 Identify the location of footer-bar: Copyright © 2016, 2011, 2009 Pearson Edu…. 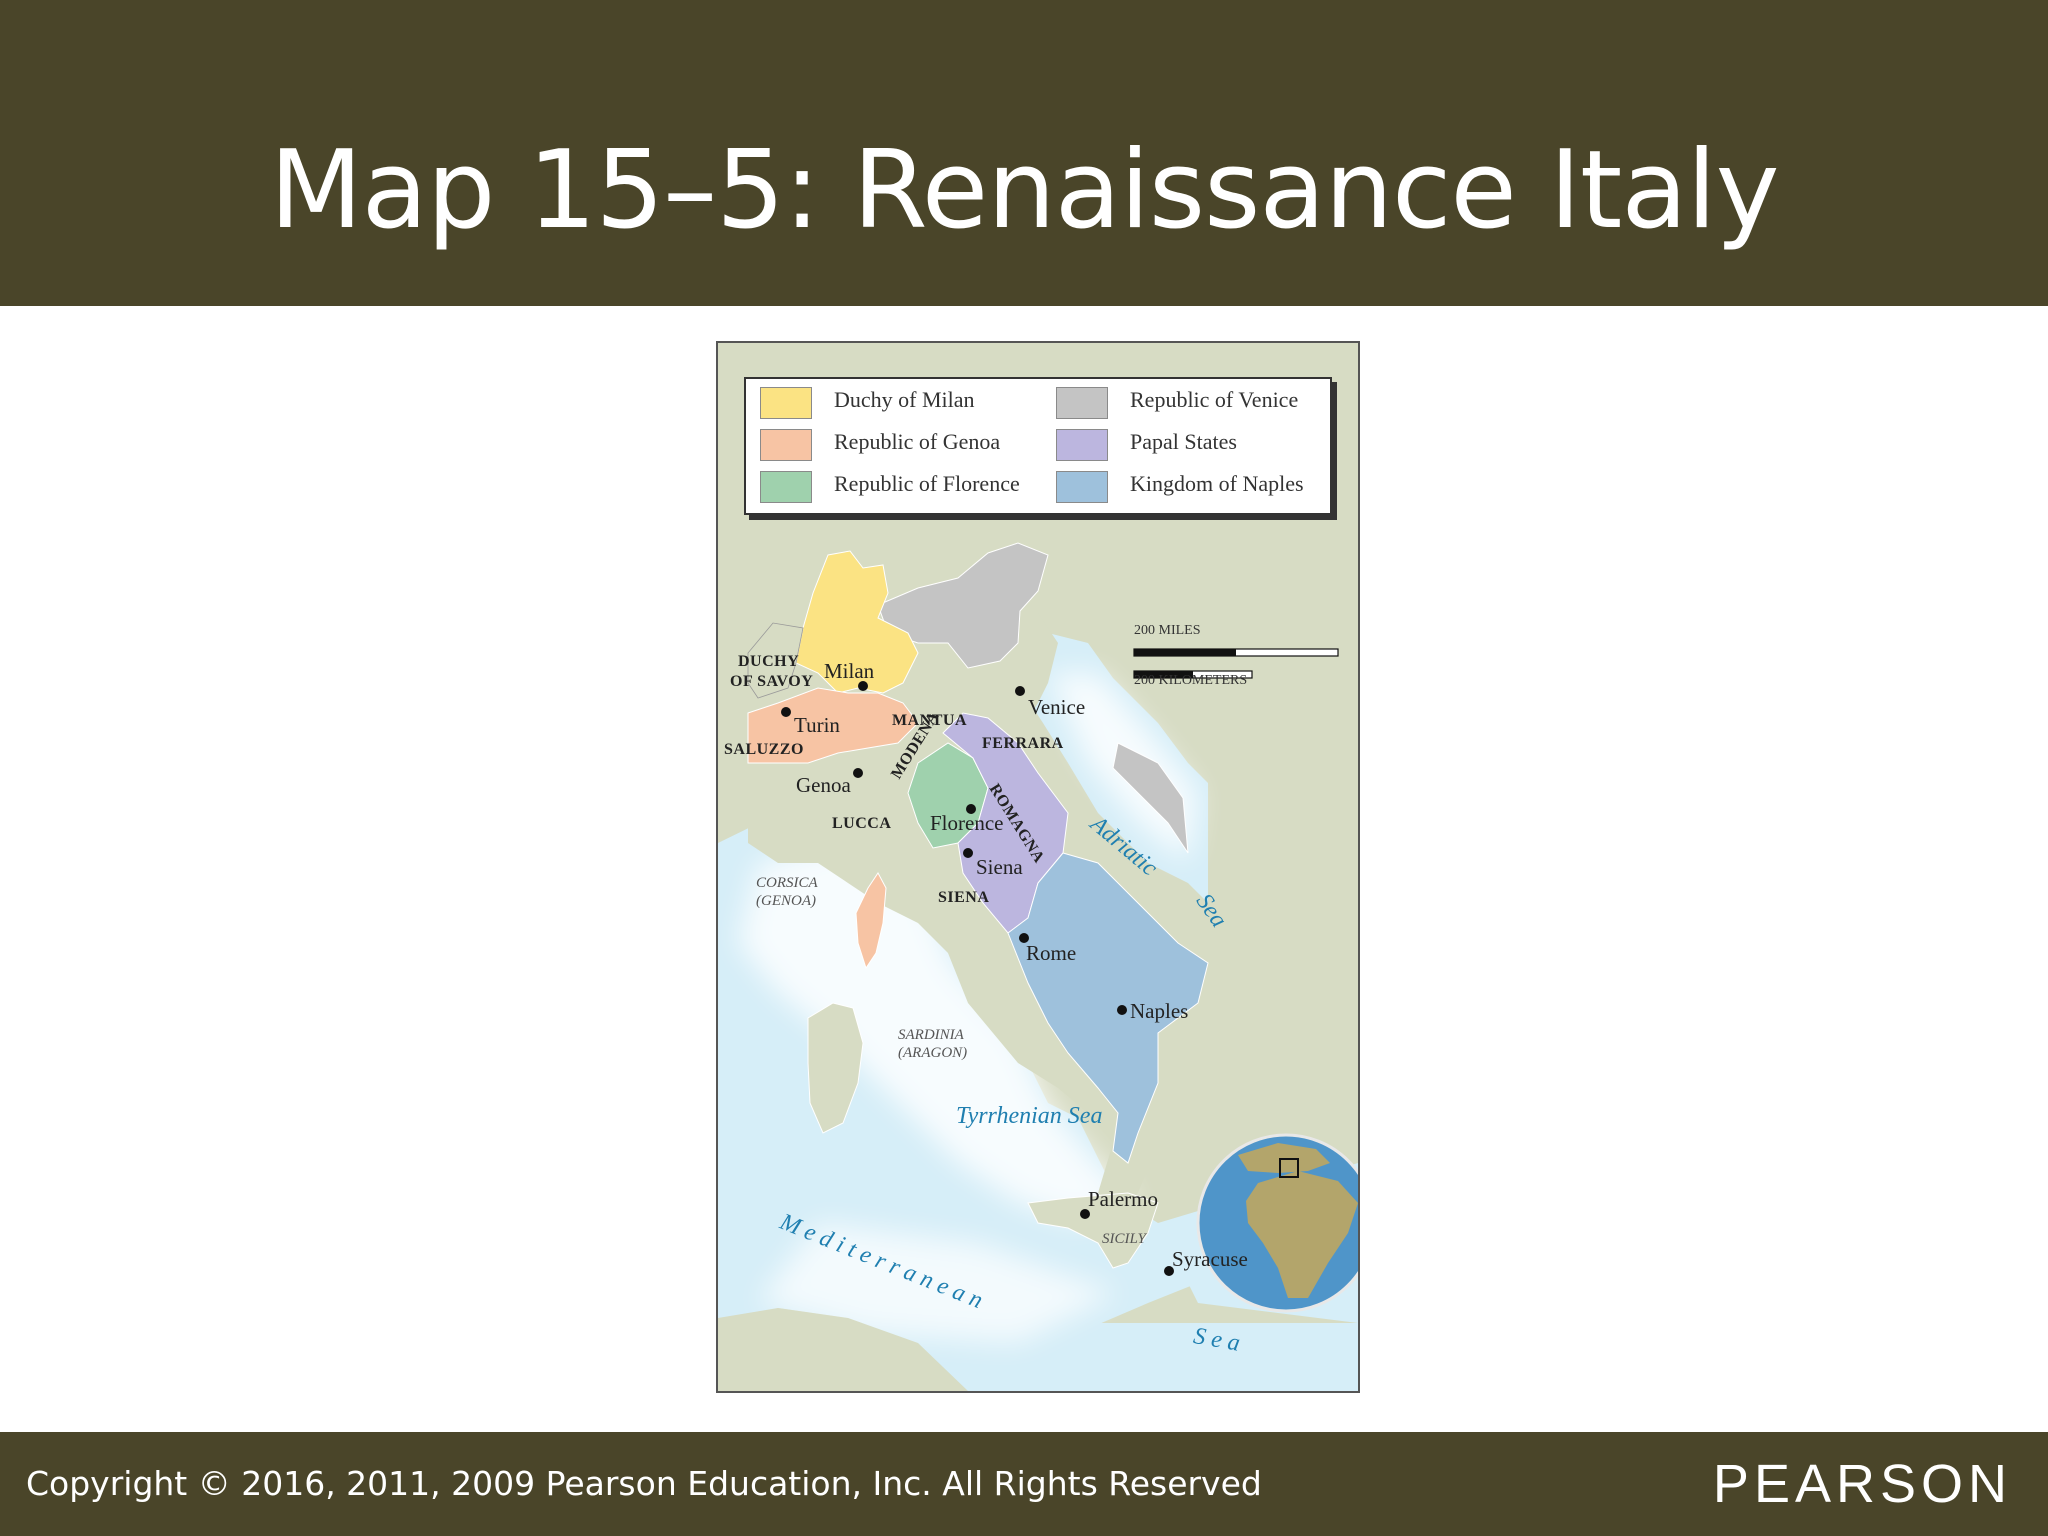
(1024, 1484).